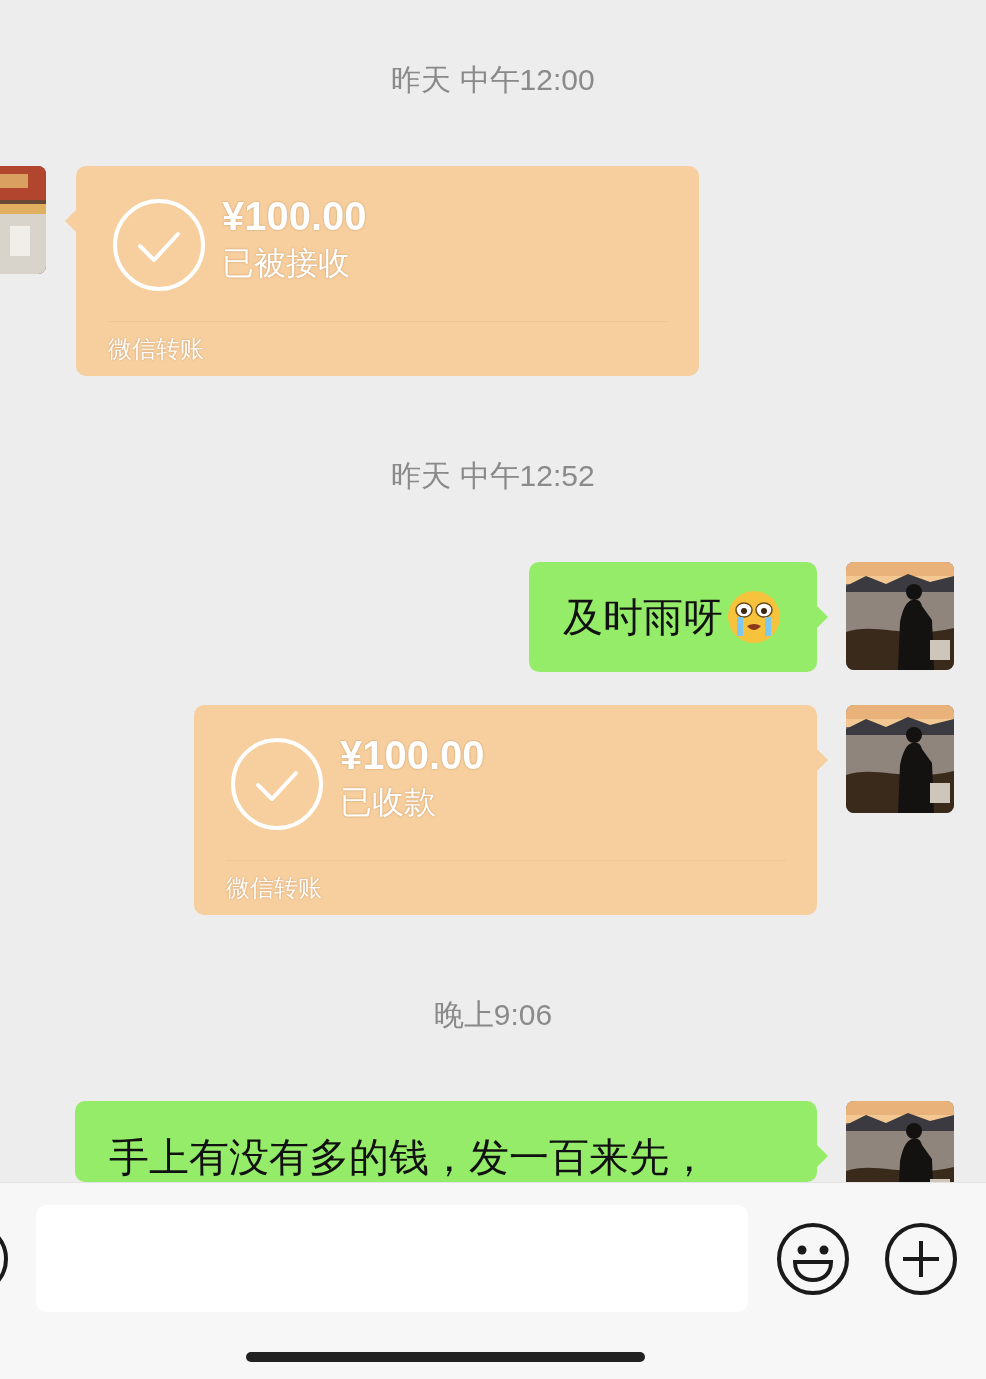 This screenshot has width=986, height=1379. I want to click on transfer-status: 已被接收, so click(286, 263).